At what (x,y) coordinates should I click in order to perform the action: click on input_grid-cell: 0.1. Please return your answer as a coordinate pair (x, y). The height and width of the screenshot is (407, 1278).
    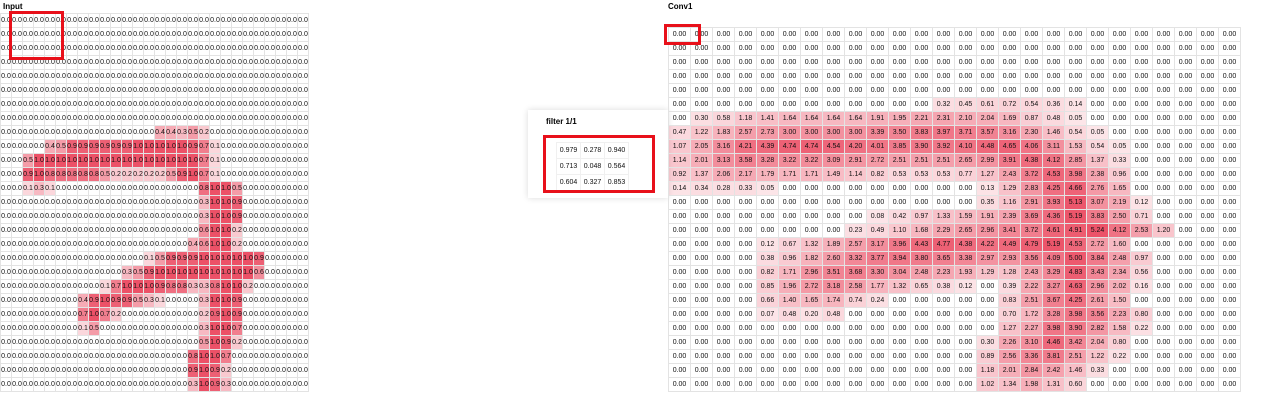
    Looking at the image, I should click on (149, 258).